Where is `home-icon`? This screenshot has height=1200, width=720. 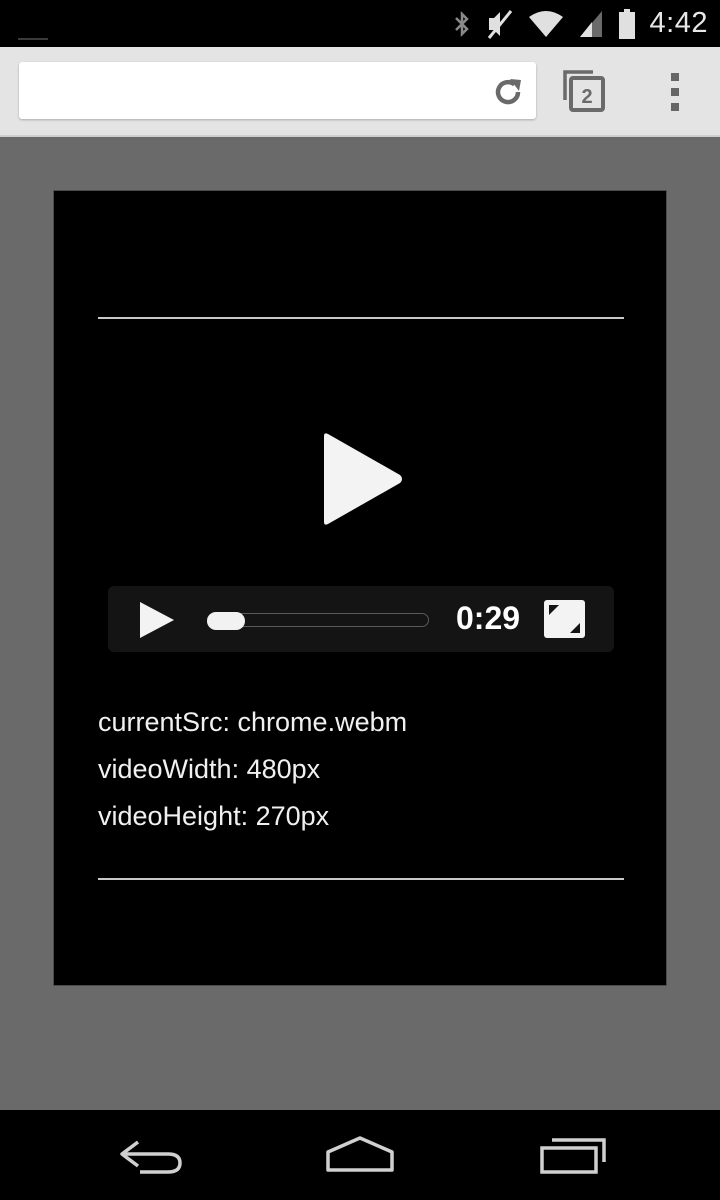
home-icon is located at coordinates (360, 1155).